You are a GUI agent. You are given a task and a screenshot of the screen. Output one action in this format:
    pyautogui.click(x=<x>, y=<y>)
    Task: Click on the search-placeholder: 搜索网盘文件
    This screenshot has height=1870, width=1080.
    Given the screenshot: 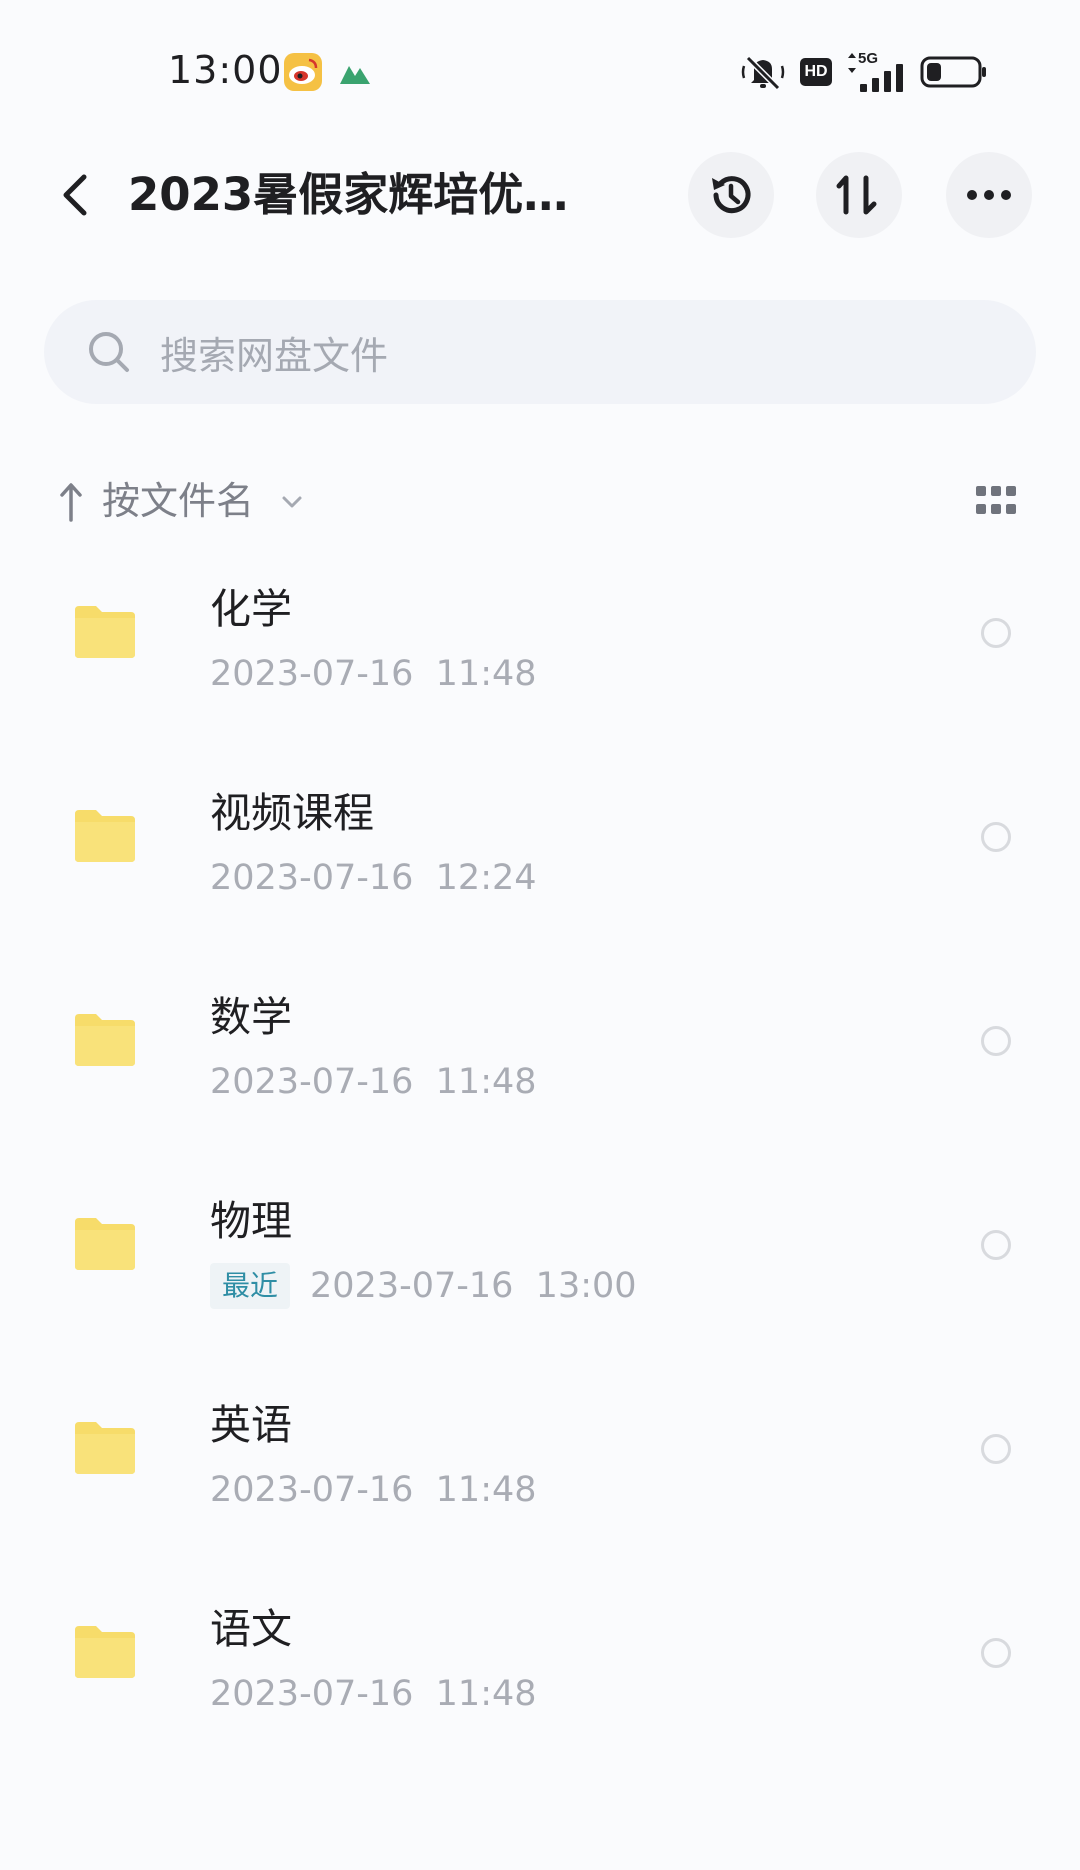 What is the action you would take?
    pyautogui.click(x=274, y=355)
    